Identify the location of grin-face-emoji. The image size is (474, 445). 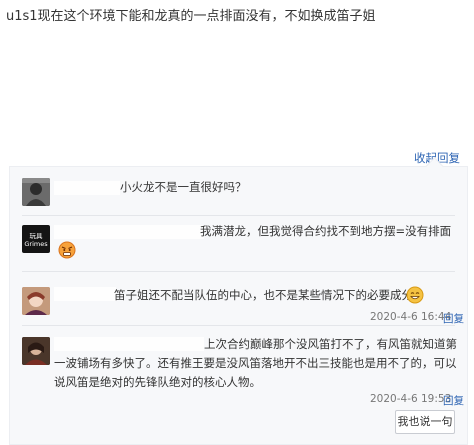
(415, 295).